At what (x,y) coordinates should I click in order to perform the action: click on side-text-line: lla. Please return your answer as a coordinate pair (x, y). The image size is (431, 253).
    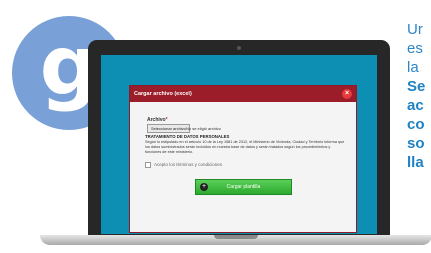
    Looking at the image, I should click on (415, 162).